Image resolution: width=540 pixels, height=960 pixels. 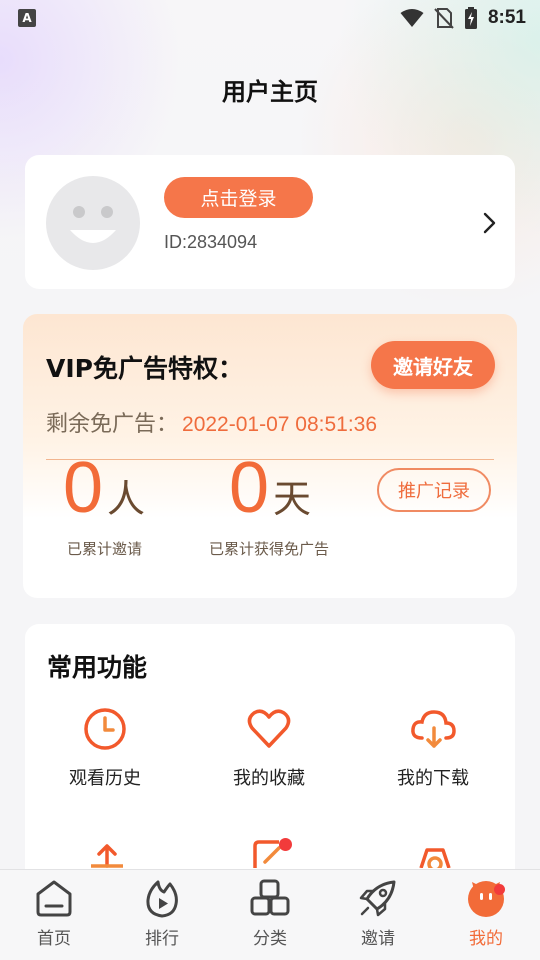 I want to click on invited-label: 已累计邀请, so click(x=105, y=549).